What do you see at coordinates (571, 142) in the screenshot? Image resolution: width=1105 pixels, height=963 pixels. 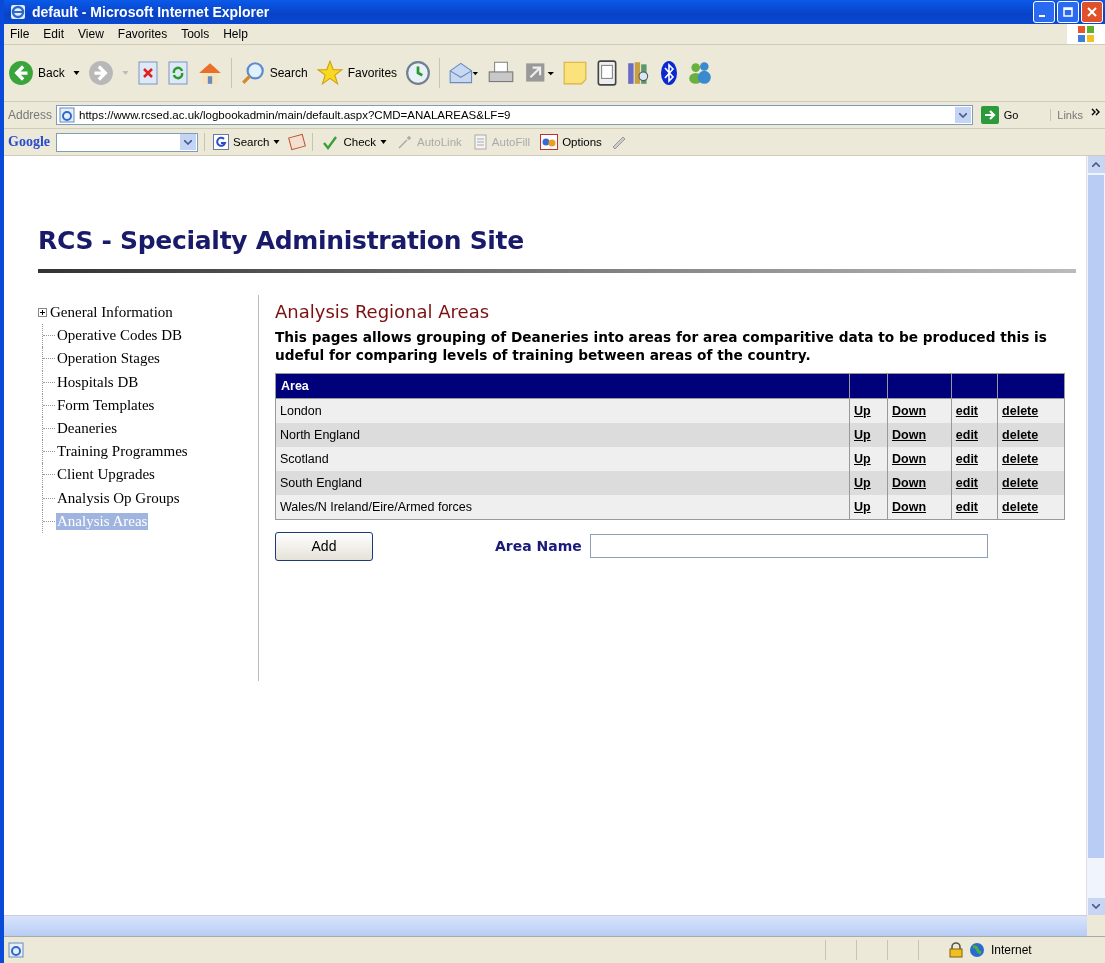 I see `options-button: Options` at bounding box center [571, 142].